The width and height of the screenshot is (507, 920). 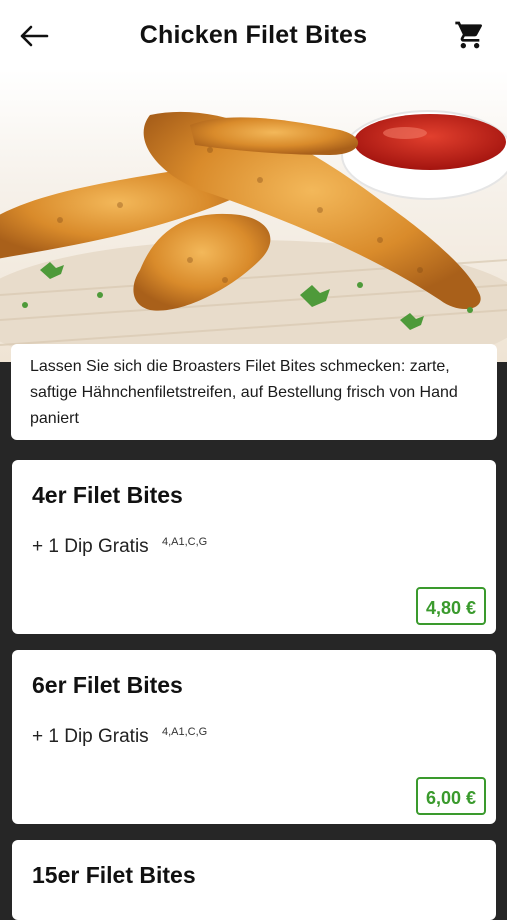 What do you see at coordinates (107, 685) in the screenshot?
I see `item-name: 6er Filet Bites` at bounding box center [107, 685].